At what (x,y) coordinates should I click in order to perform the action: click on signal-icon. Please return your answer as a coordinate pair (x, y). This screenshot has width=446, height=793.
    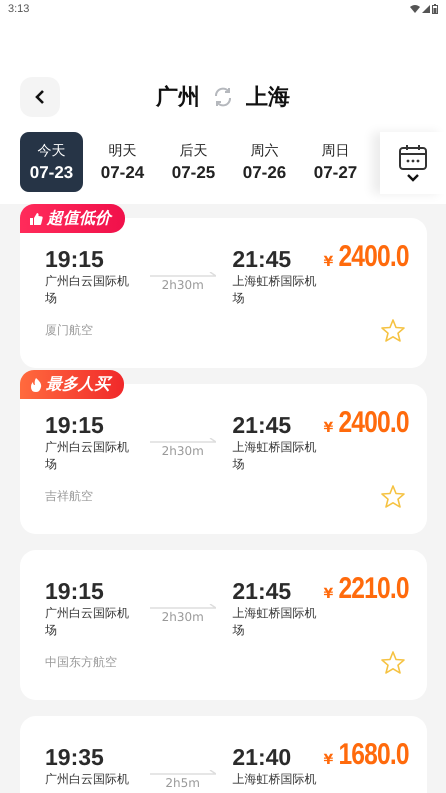
    Looking at the image, I should click on (426, 9).